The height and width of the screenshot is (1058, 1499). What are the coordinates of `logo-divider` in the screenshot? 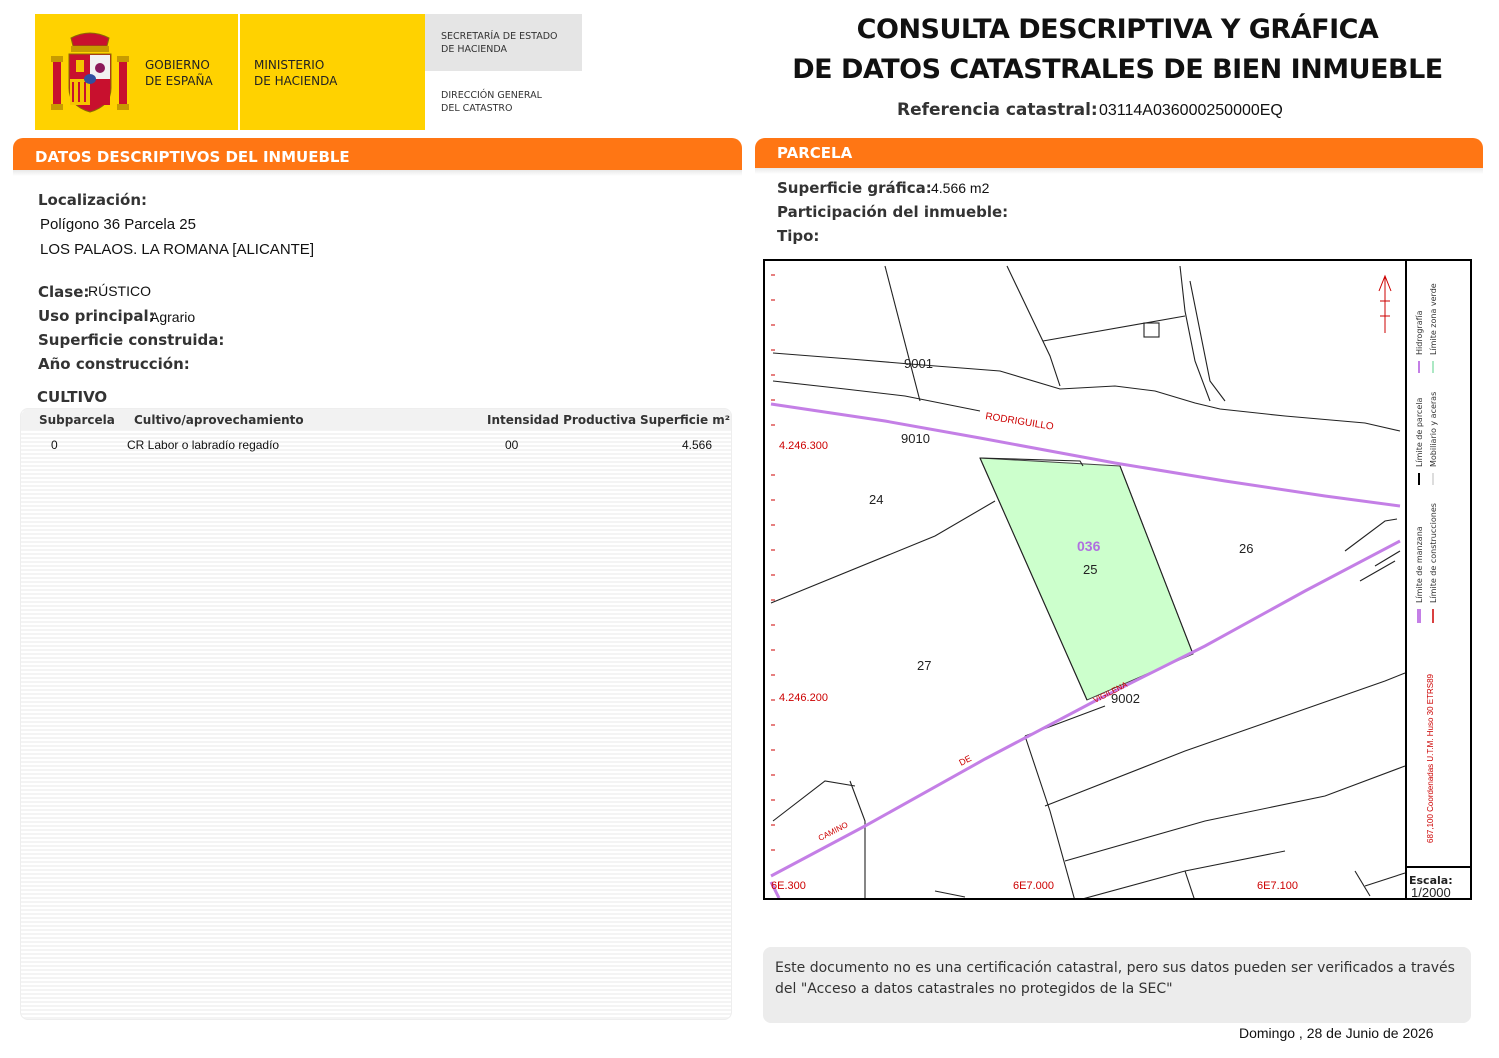 It's located at (239, 72).